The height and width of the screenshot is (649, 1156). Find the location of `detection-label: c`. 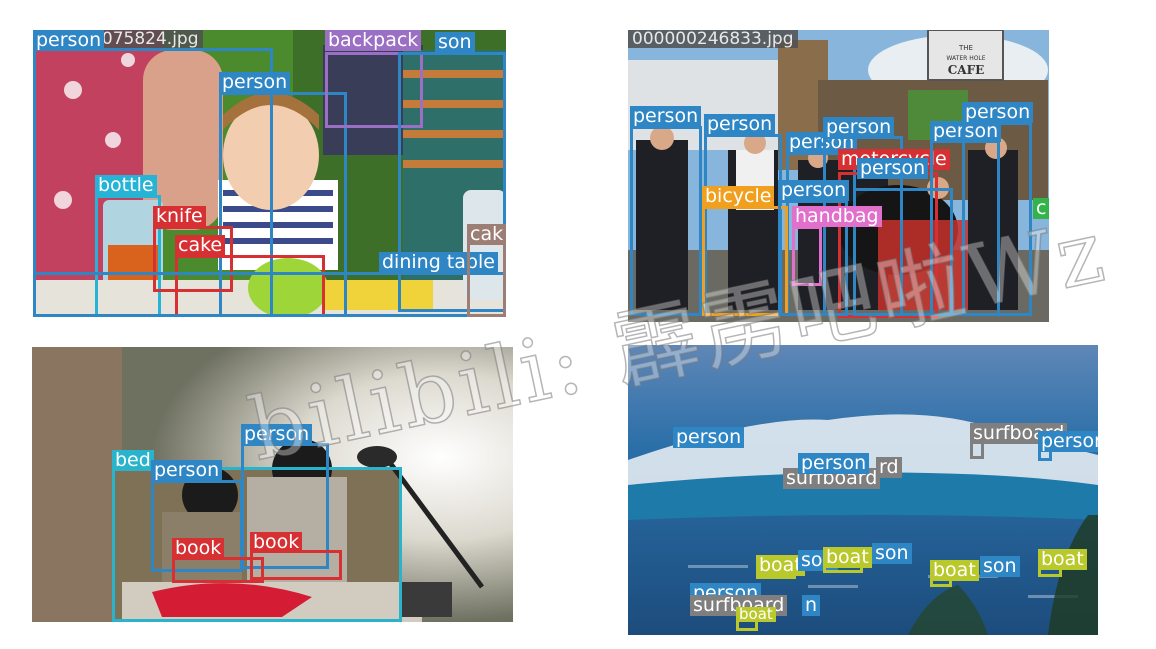

detection-label: c is located at coordinates (1041, 208).